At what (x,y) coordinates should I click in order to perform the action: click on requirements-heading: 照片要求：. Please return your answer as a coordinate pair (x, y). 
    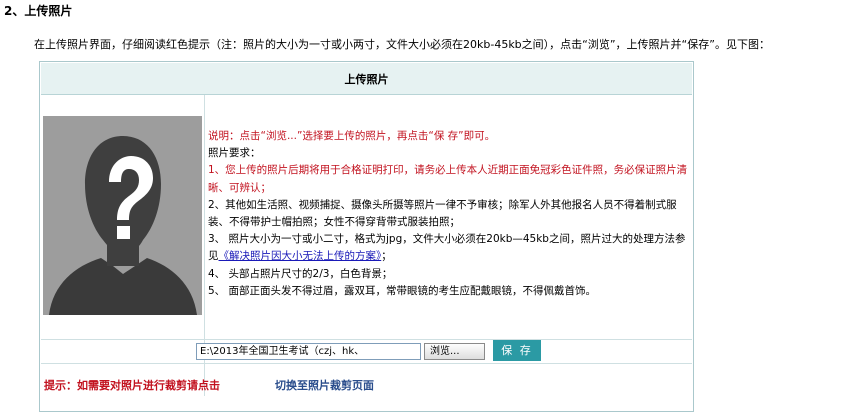
    Looking at the image, I should click on (234, 153).